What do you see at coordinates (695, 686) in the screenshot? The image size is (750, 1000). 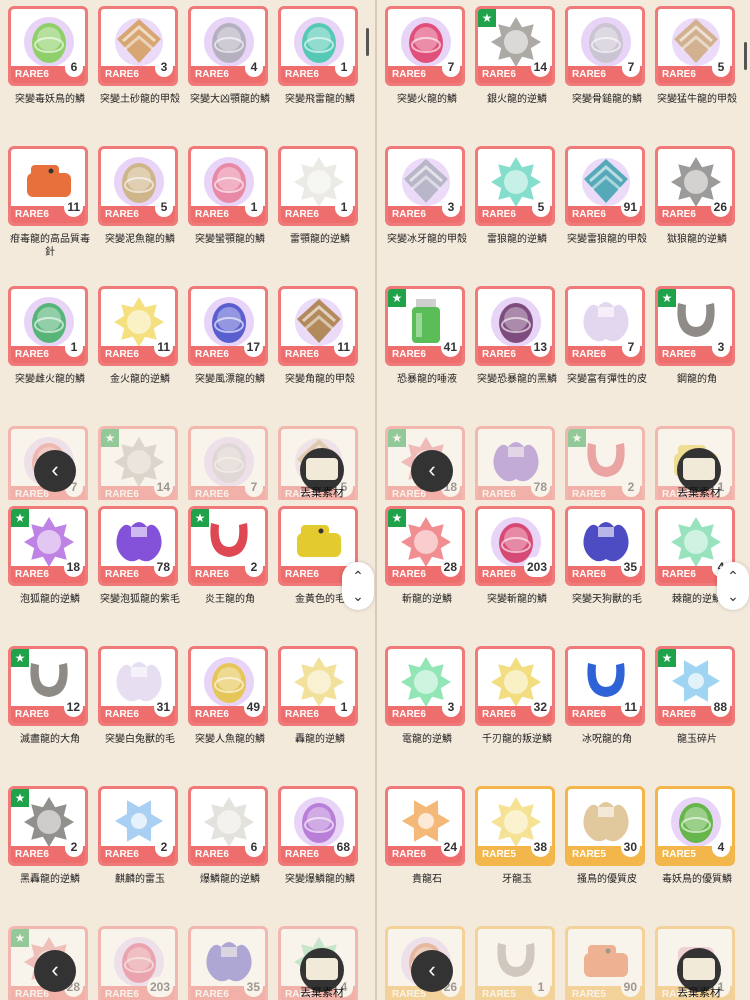 I see `material-card: ★ RARE6 88` at bounding box center [695, 686].